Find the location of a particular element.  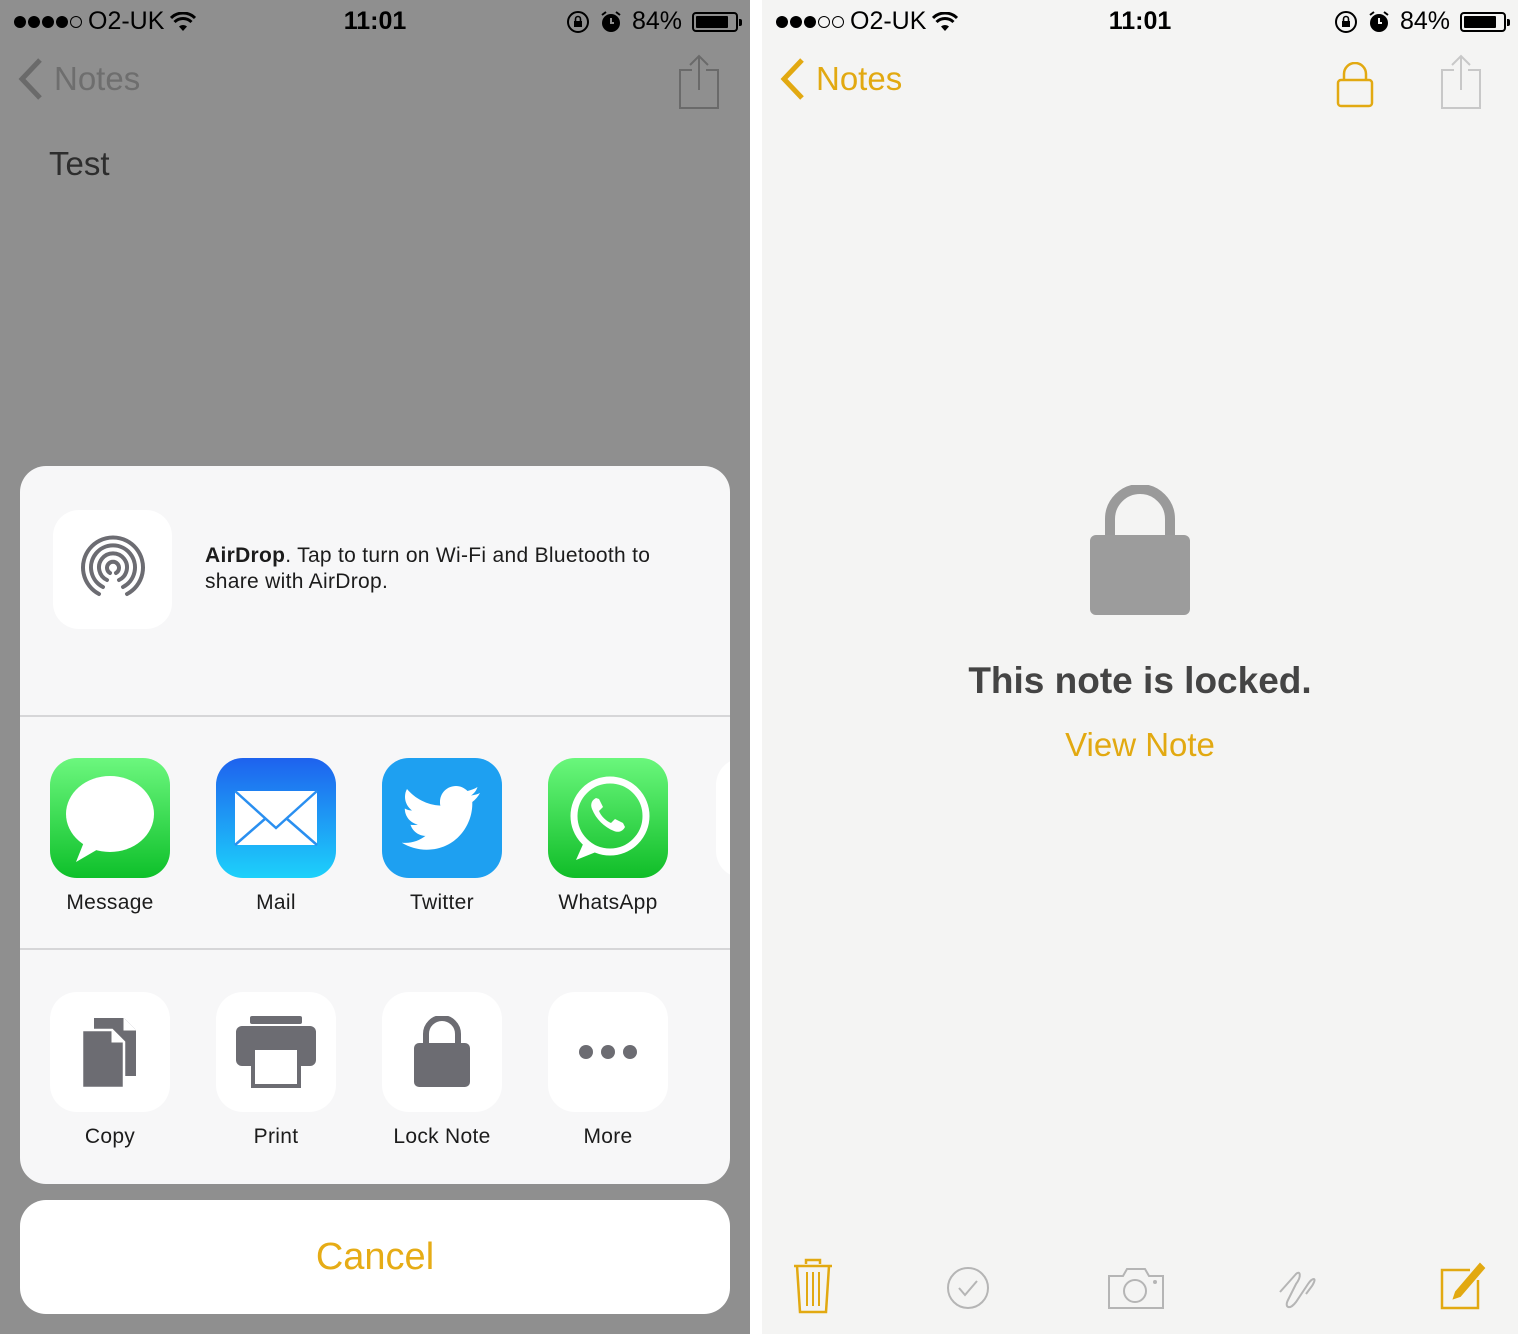

compose-icon is located at coordinates (1462, 1285).